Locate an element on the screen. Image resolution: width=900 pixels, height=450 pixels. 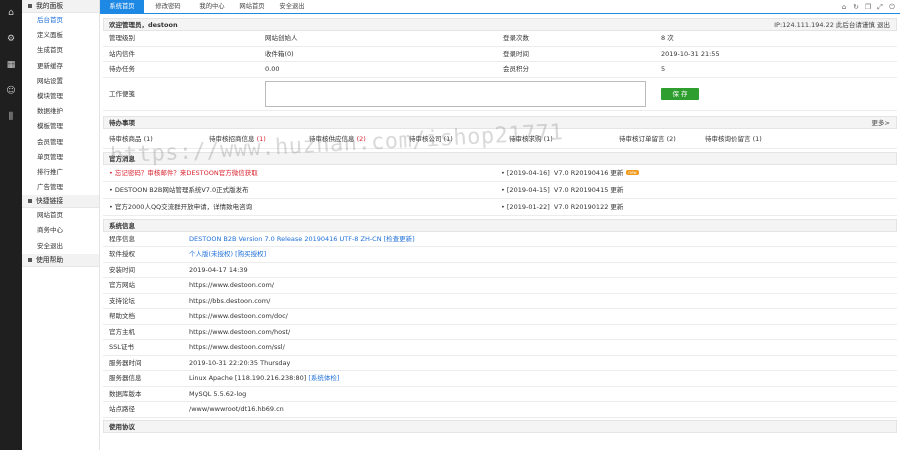
docs-link: https://www.destoon.com/doc/ is located at coordinates (238, 317).